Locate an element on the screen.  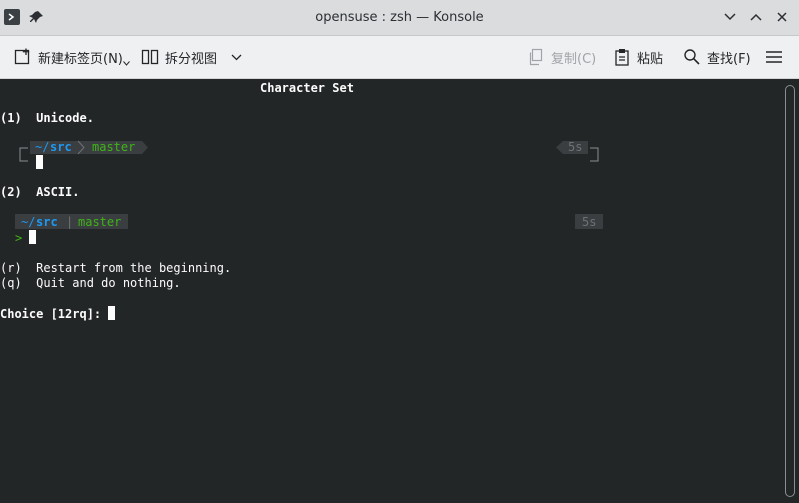
ascii-dir-name: src is located at coordinates (47, 222).